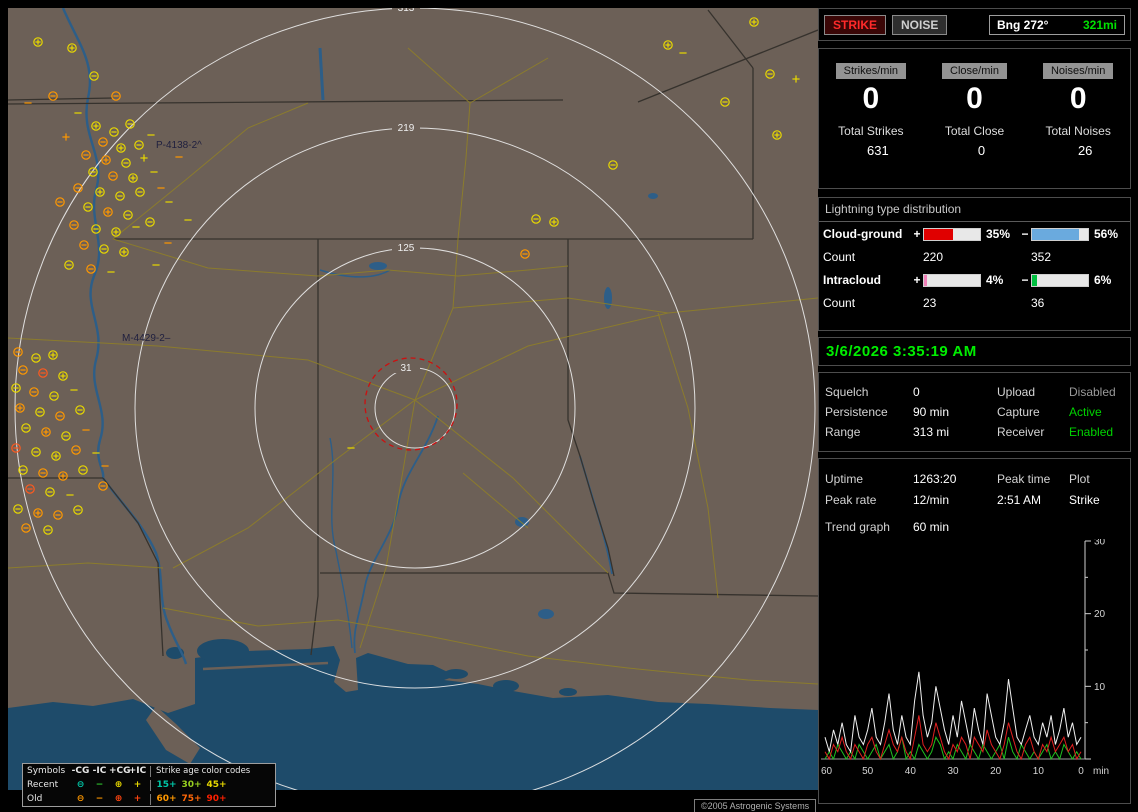  Describe the element at coordinates (953, 771) in the screenshot. I see `x-tick-label: 30` at that location.